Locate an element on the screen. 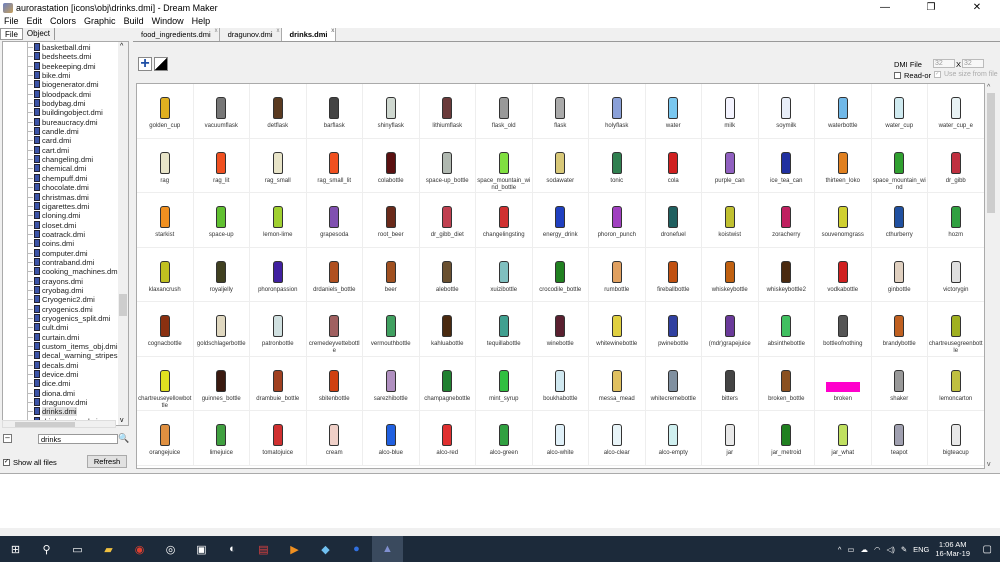 Image resolution: width=1000 pixels, height=562 pixels. icon-state-cell: messa_mead is located at coordinates (617, 383).